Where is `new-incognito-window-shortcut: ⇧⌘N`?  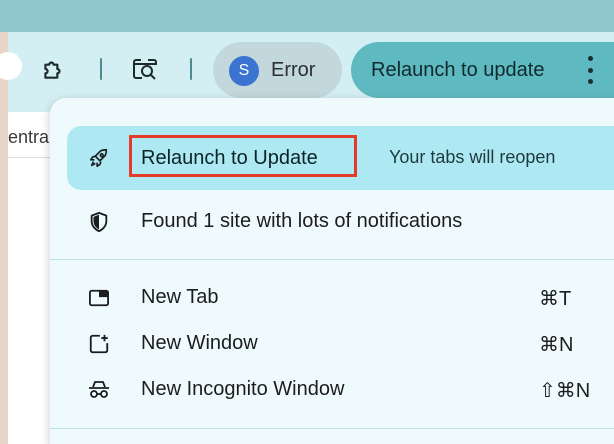 new-incognito-window-shortcut: ⇧⌘N is located at coordinates (565, 391).